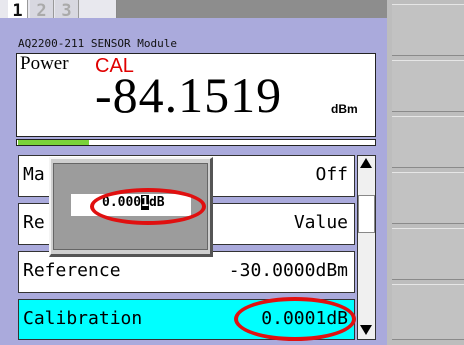  Describe the element at coordinates (34, 222) in the screenshot. I see `param-label: Re` at that location.